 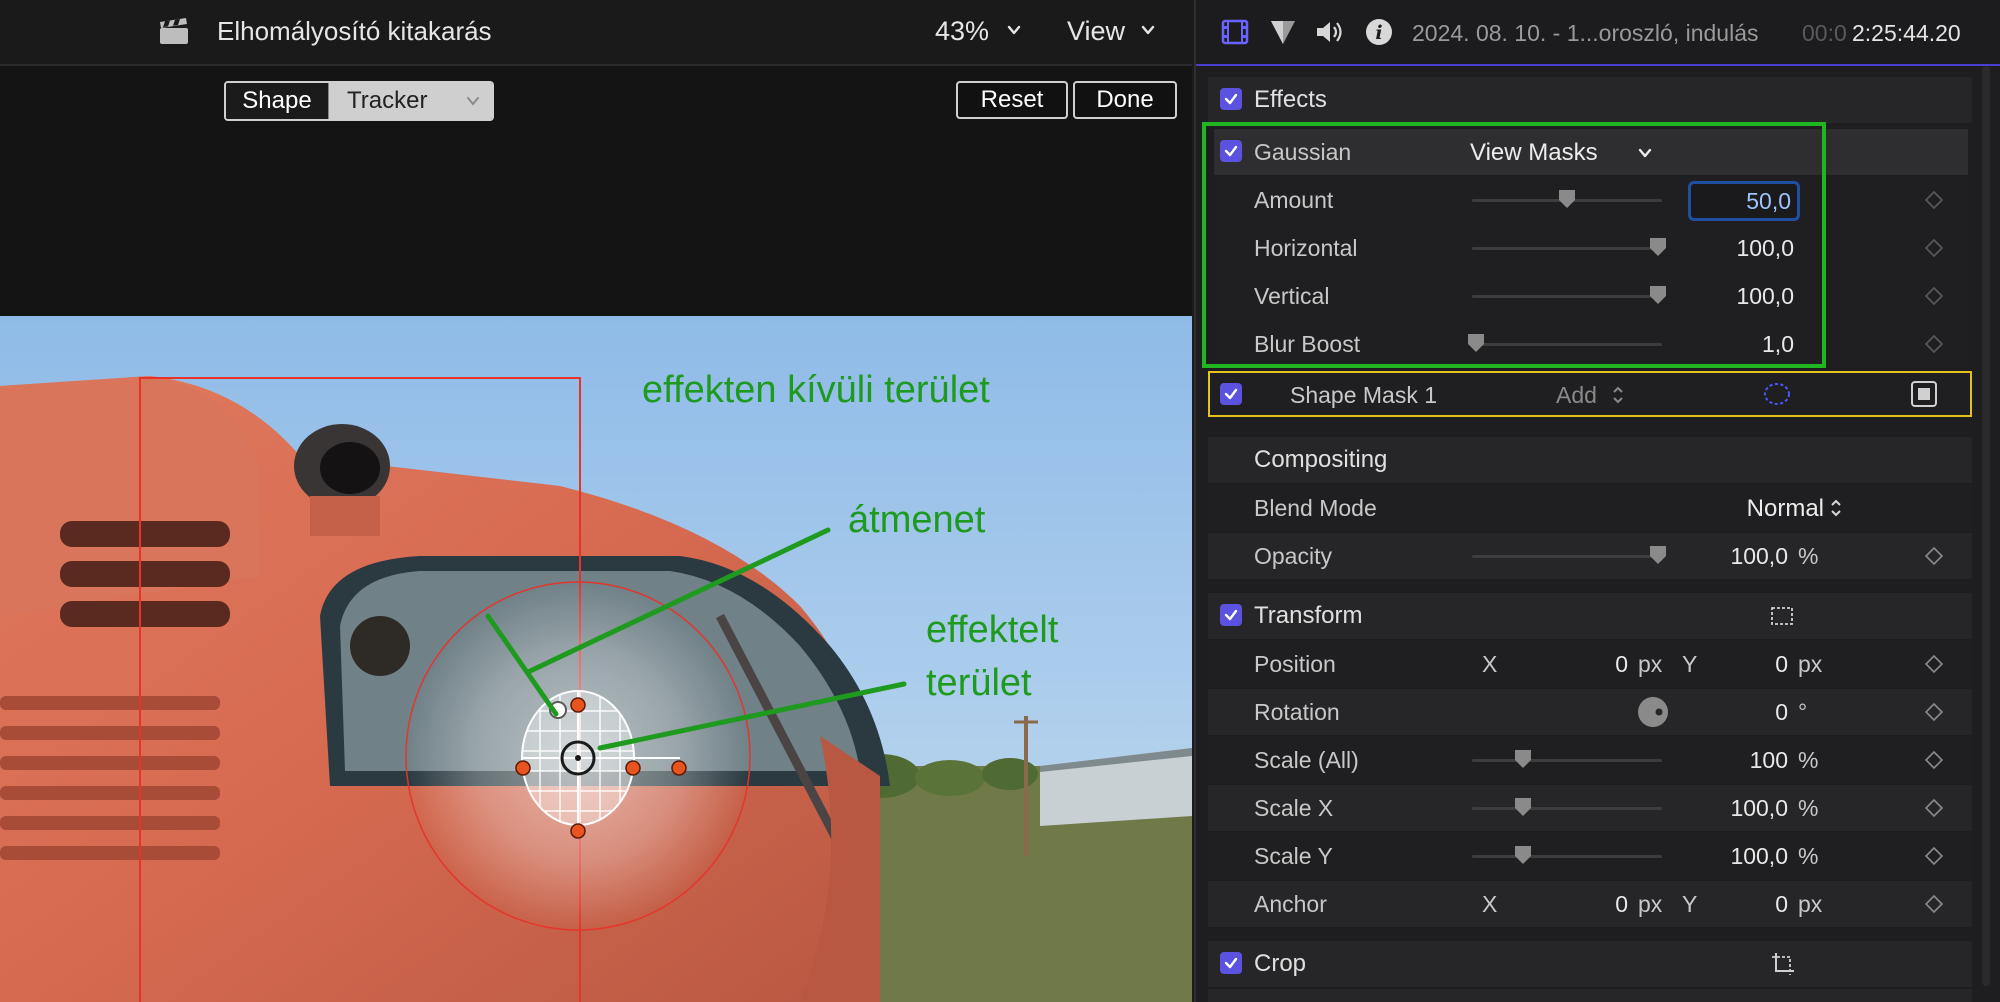 I want to click on crop-section-header: Crop, so click(x=1590, y=964).